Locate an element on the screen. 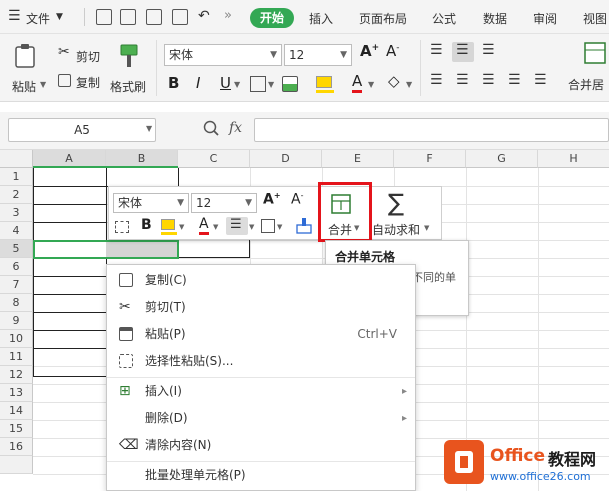 The height and width of the screenshot is (491, 609). menu-item-copy: 复制(C) is located at coordinates (261, 280).